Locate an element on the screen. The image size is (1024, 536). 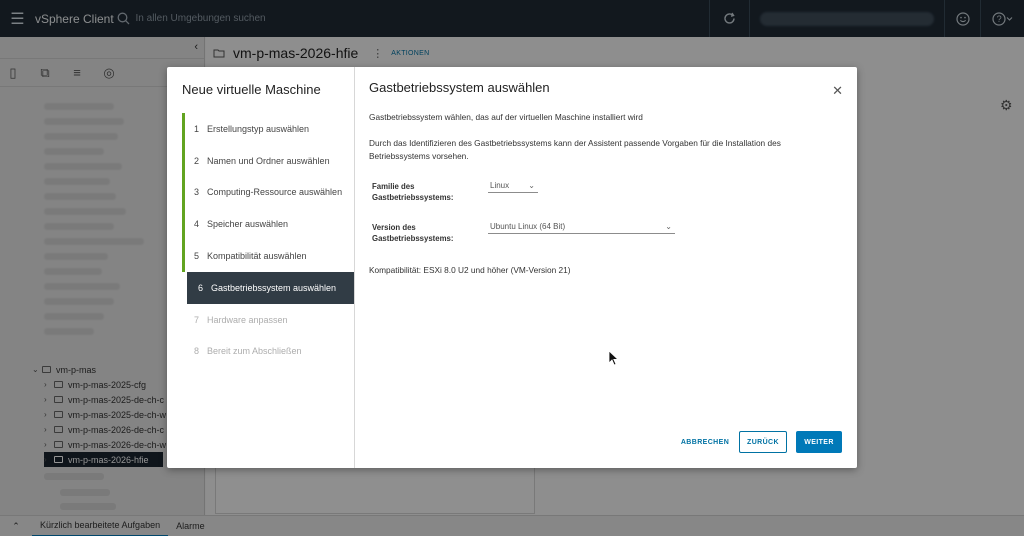
wizard-step-5: 5 Kompatibilität auswählen is located at coordinates (268, 256).